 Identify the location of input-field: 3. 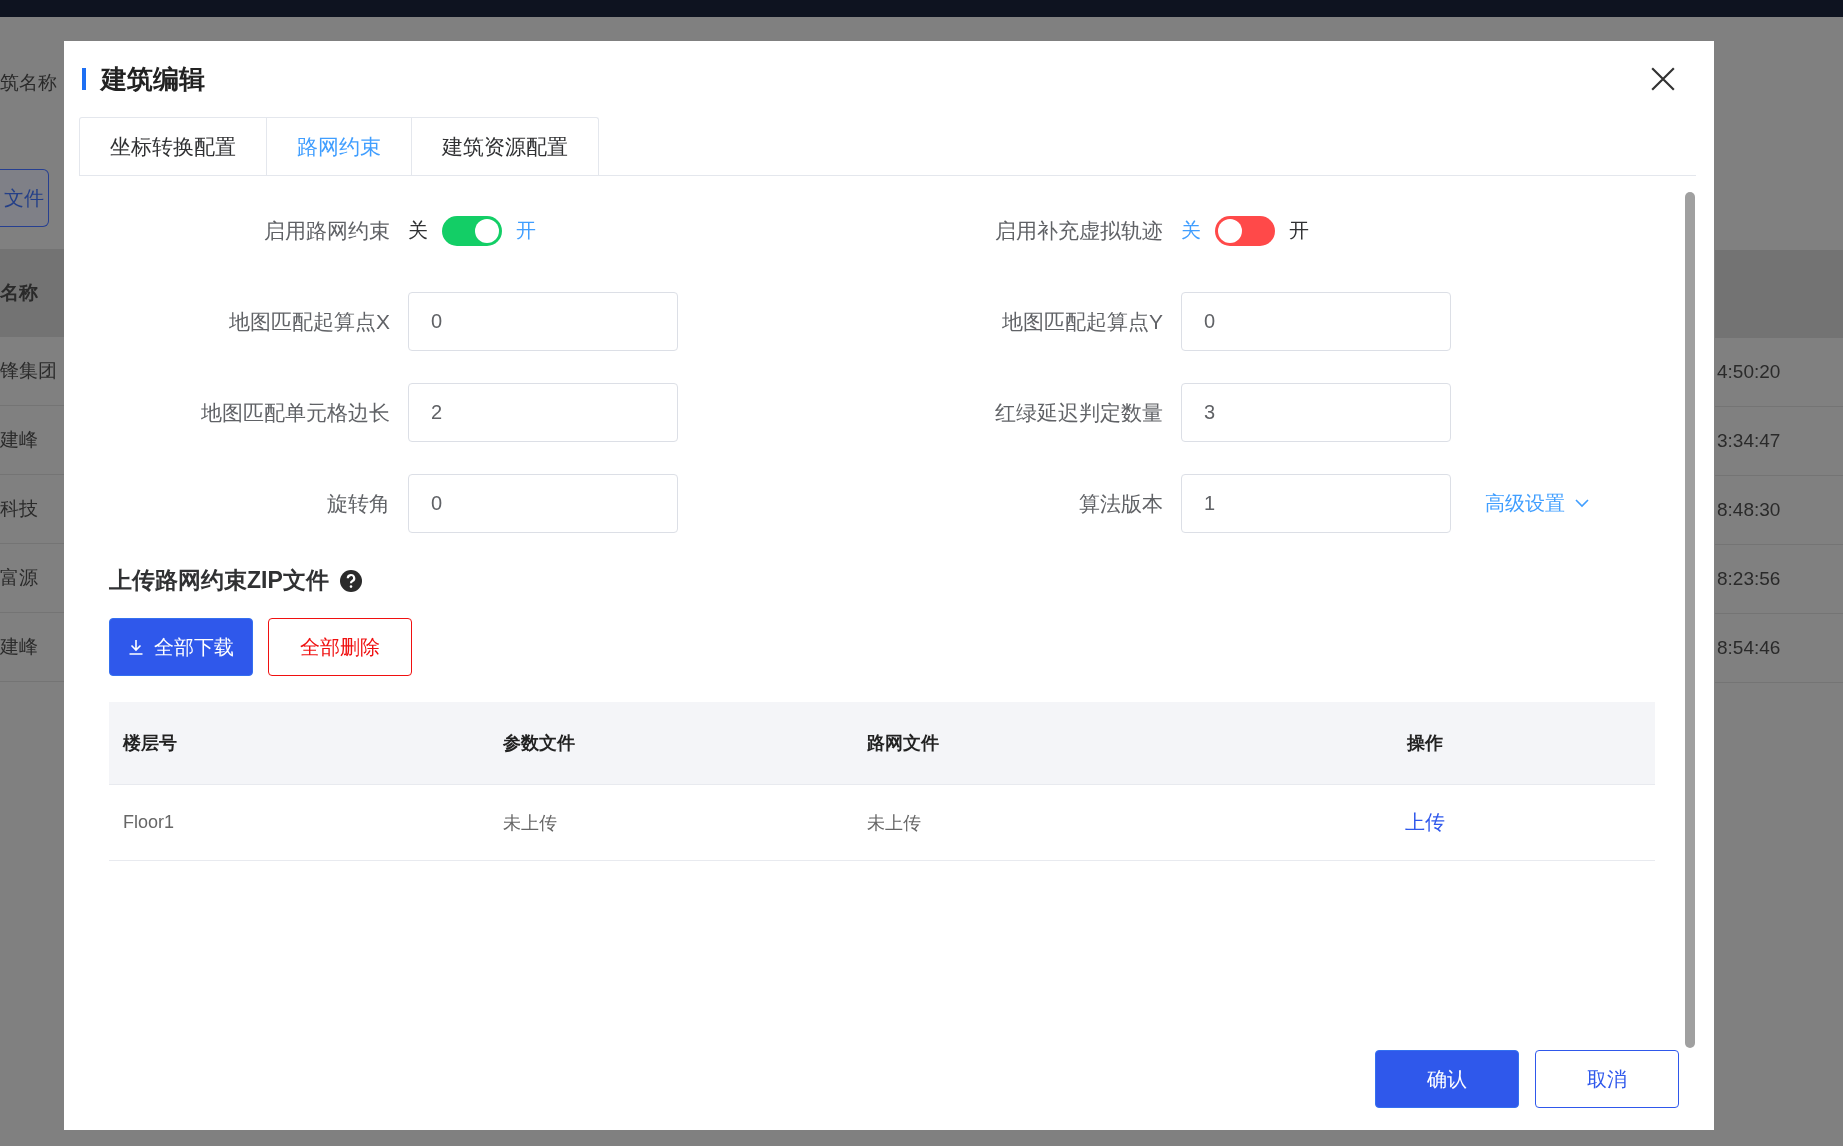
(1316, 412).